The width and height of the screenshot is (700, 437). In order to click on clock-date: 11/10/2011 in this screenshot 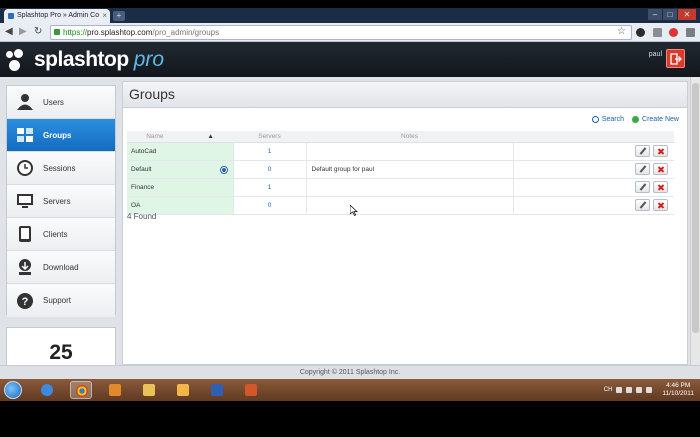, I will do `click(678, 393)`.